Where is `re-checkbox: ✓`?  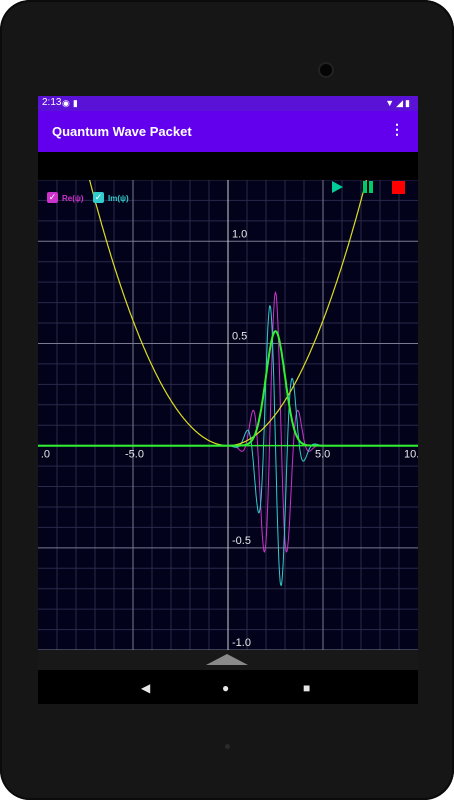
re-checkbox: ✓ is located at coordinates (52, 197).